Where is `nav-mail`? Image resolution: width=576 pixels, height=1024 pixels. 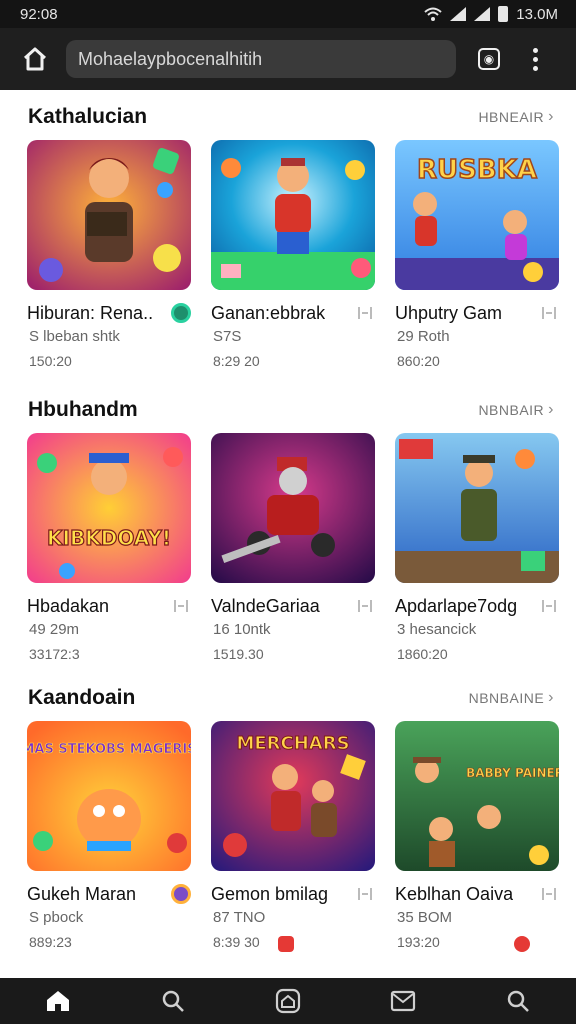
nav-mail is located at coordinates (403, 1001).